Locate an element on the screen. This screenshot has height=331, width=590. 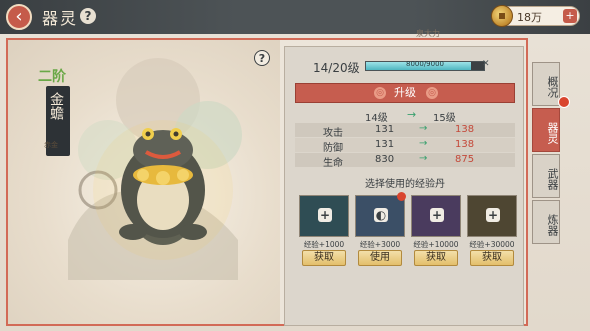
tab-spirit: 器灵 is located at coordinates (546, 130).